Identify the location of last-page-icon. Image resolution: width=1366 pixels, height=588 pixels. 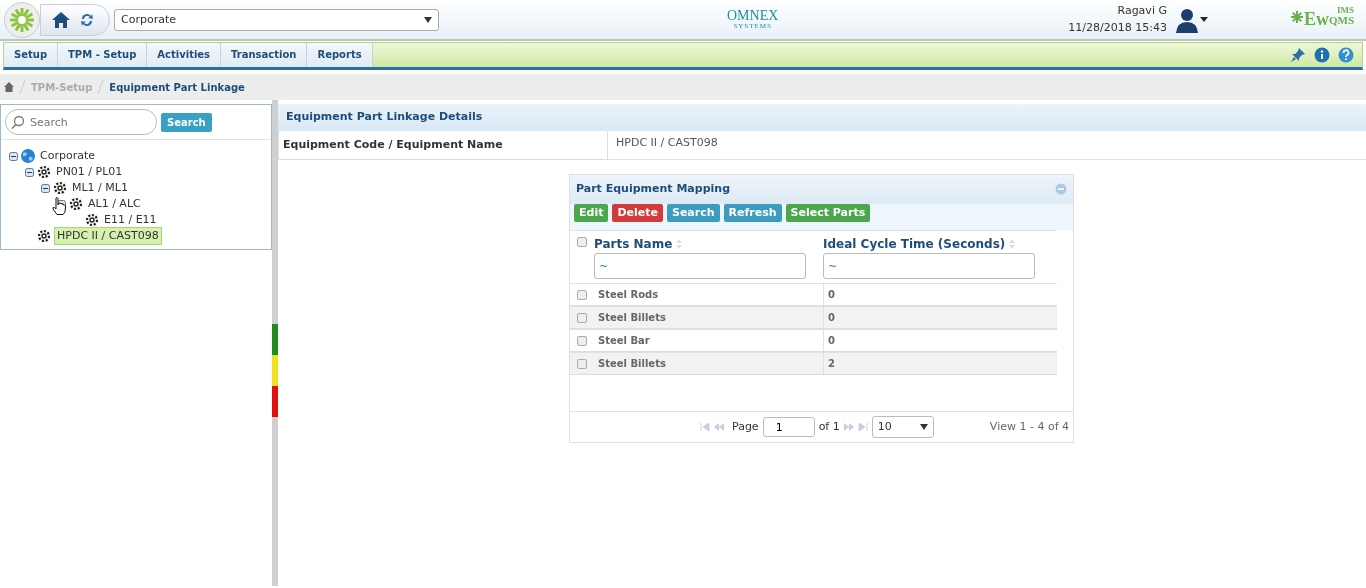
(862, 427).